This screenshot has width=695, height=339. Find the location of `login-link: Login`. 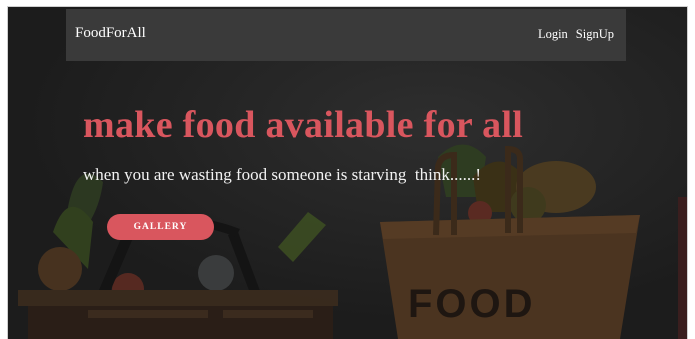

login-link: Login is located at coordinates (553, 34).